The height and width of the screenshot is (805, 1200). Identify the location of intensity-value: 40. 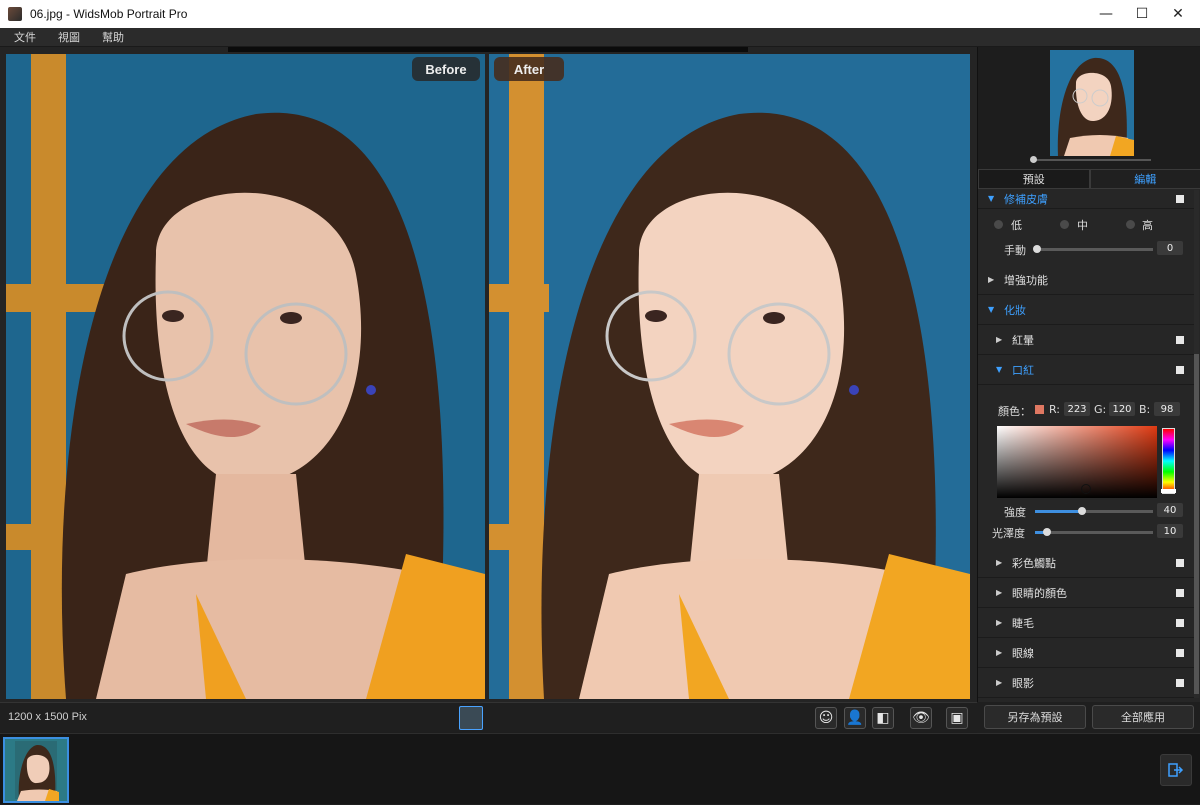
(1170, 510).